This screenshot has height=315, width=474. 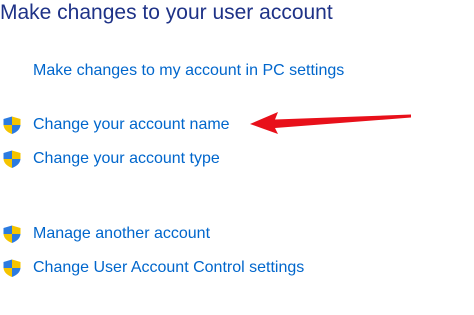 What do you see at coordinates (131, 124) in the screenshot?
I see `task-label: Change your account name` at bounding box center [131, 124].